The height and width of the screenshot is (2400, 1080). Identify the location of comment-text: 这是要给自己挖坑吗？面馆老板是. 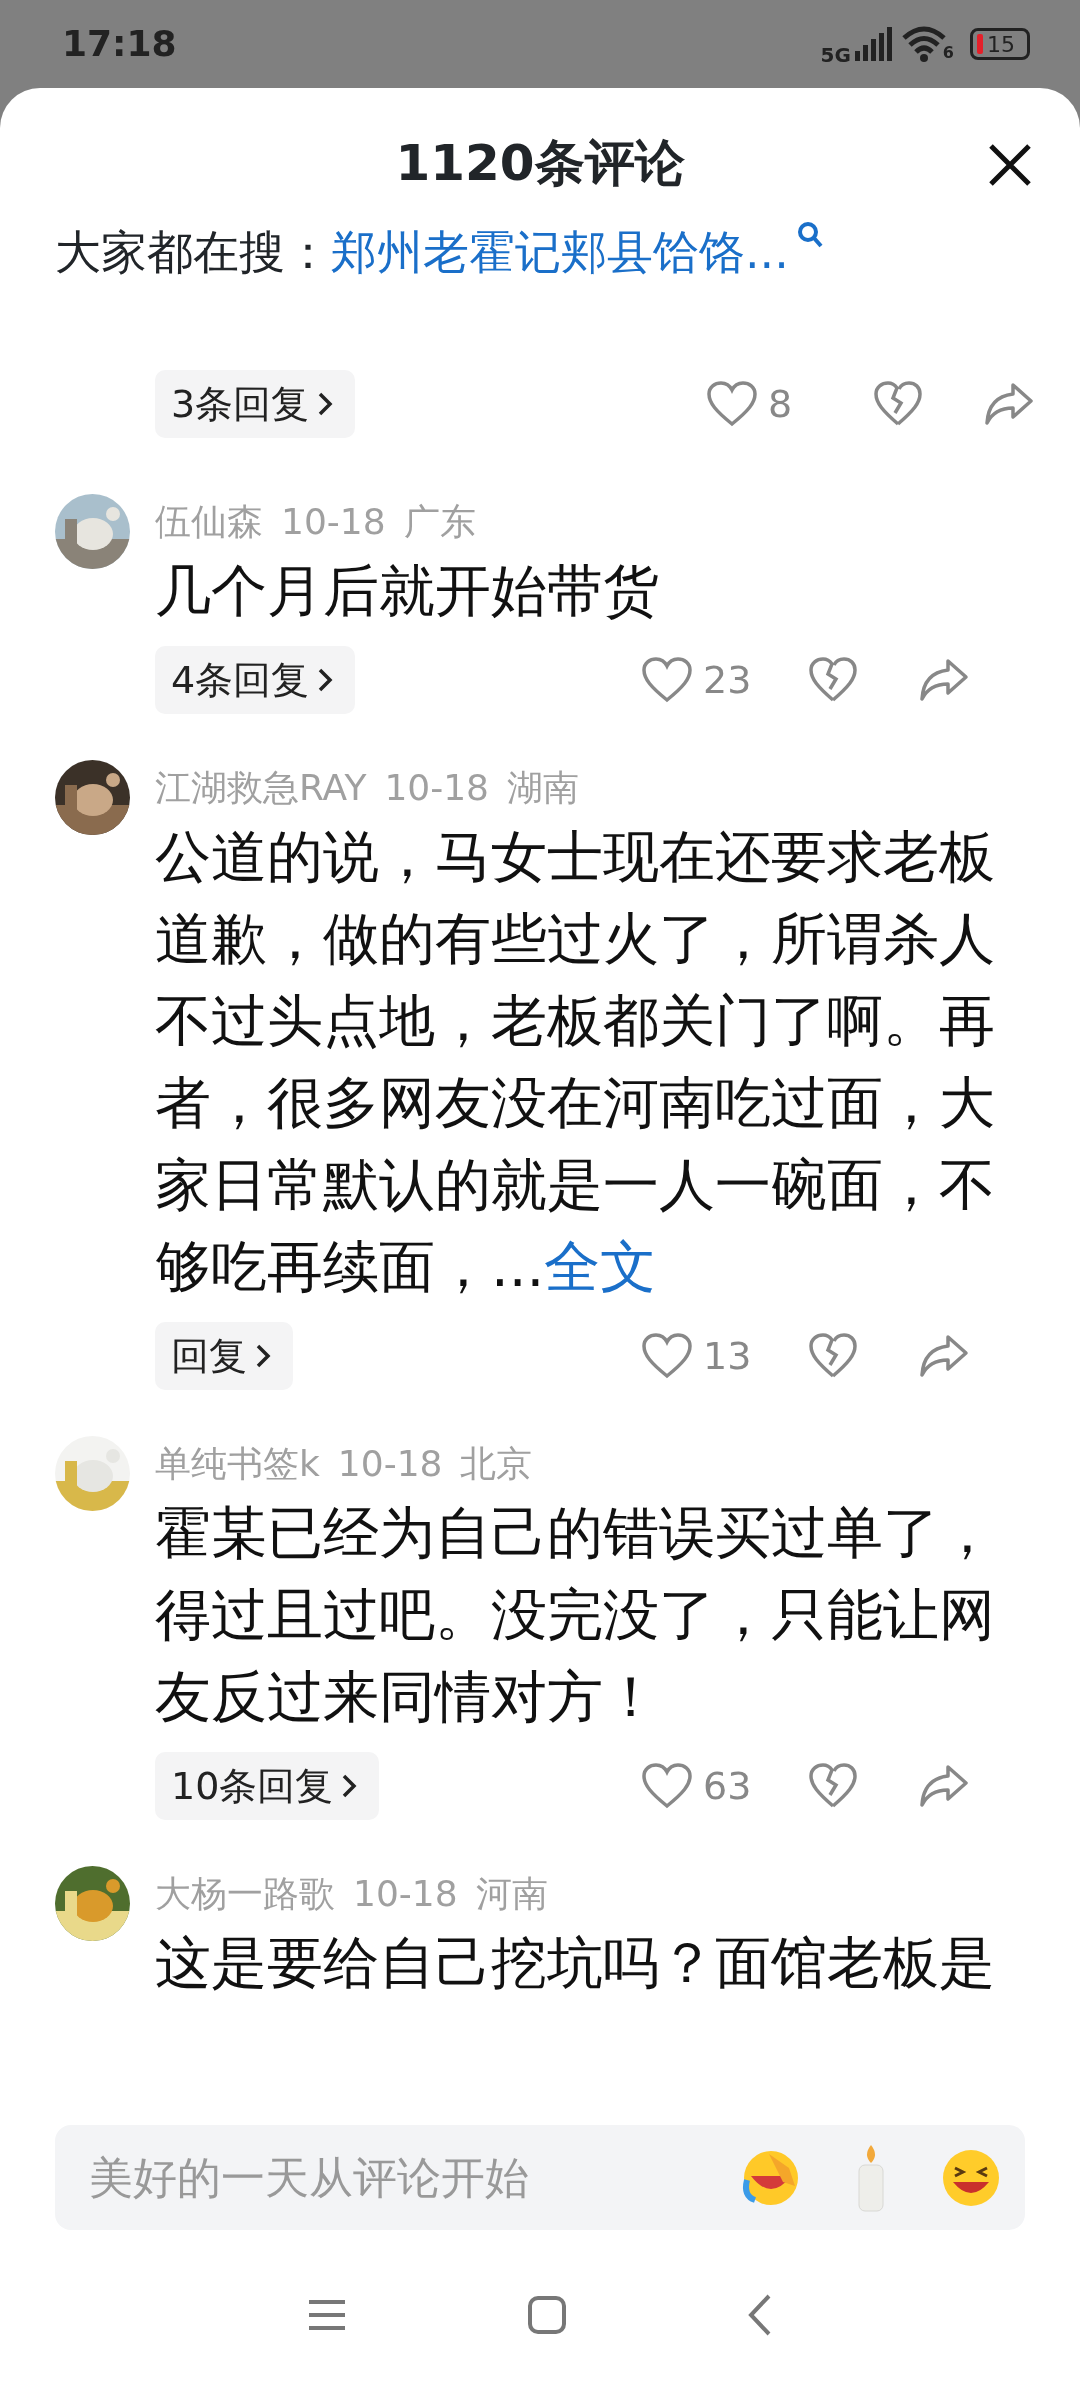
(575, 1963).